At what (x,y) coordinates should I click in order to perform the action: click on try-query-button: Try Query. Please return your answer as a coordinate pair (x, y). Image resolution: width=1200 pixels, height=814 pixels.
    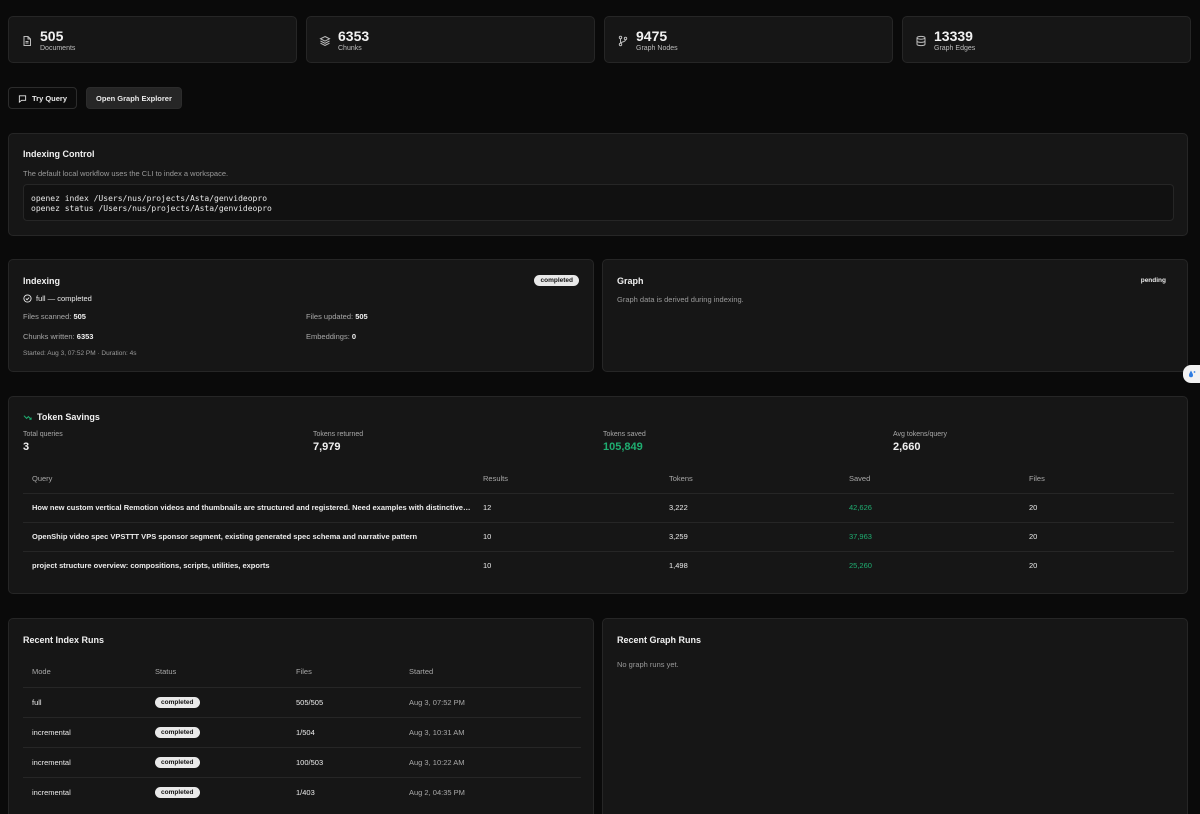
    Looking at the image, I should click on (43, 98).